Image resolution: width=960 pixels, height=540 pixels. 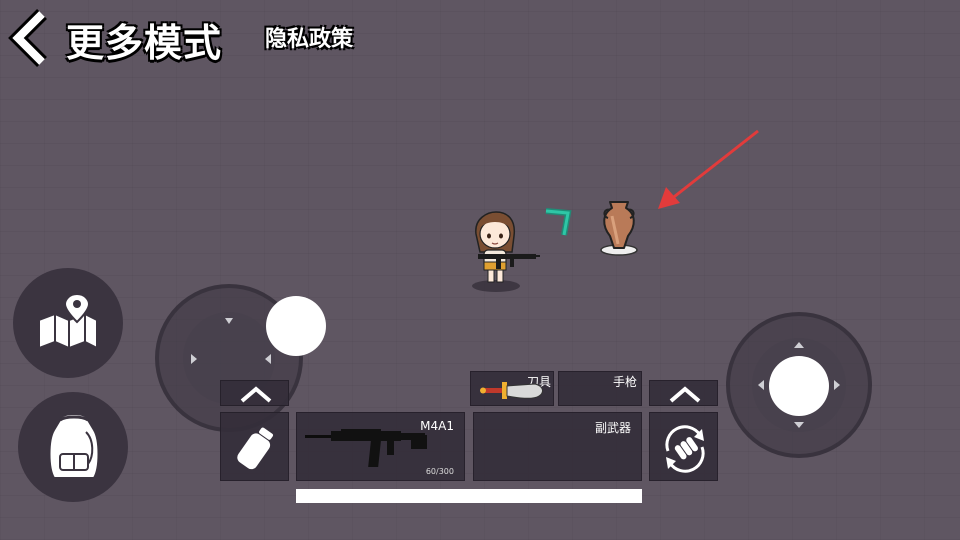 What do you see at coordinates (309, 37) in the screenshot?
I see `privacy-policy-link: 隐私政策` at bounding box center [309, 37].